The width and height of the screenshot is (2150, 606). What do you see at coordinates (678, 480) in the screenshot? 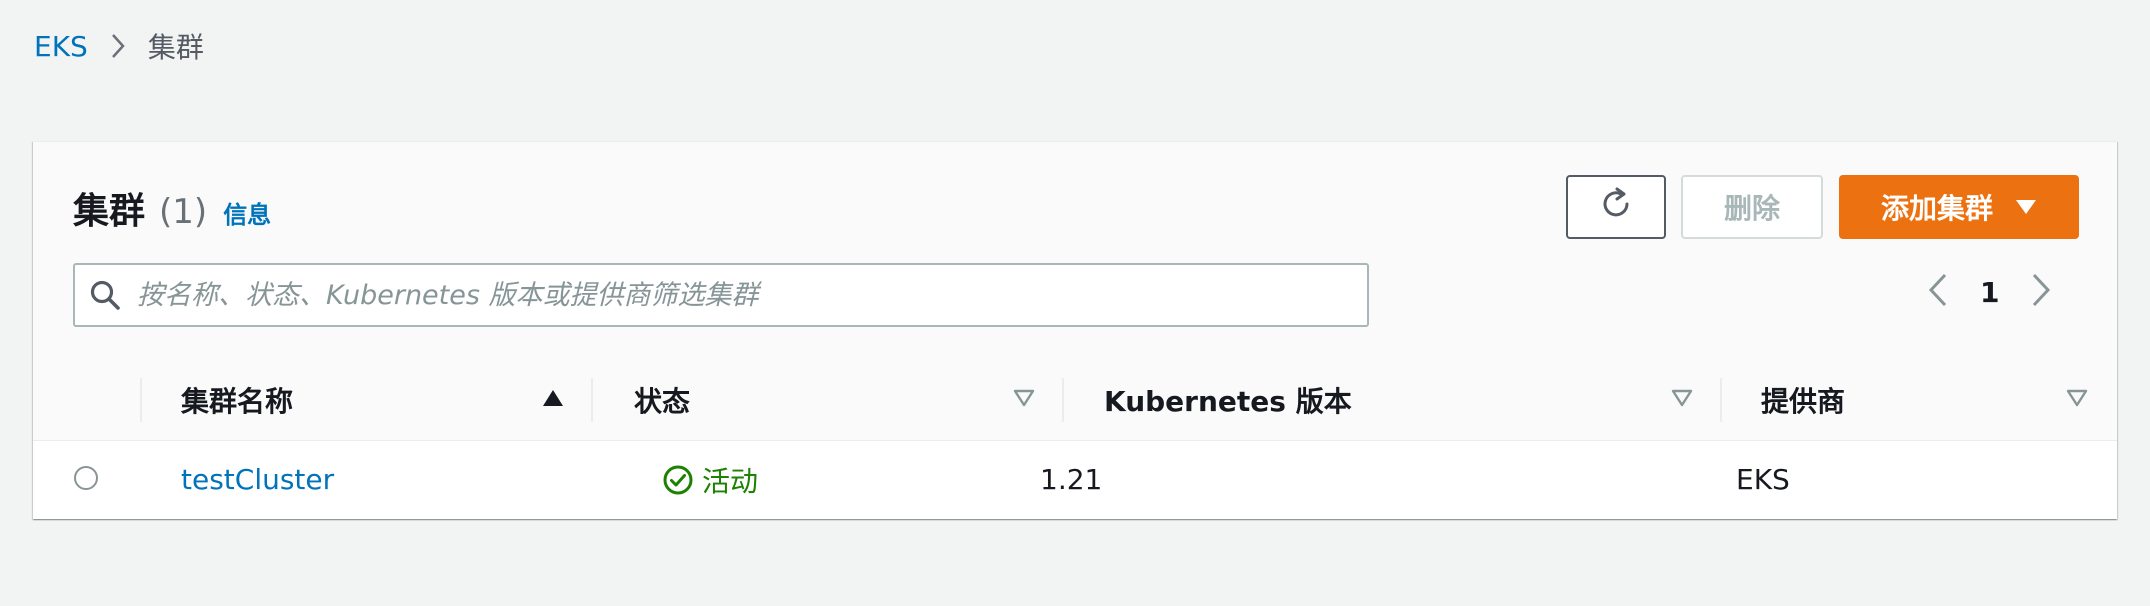
I see `check-circle-icon` at bounding box center [678, 480].